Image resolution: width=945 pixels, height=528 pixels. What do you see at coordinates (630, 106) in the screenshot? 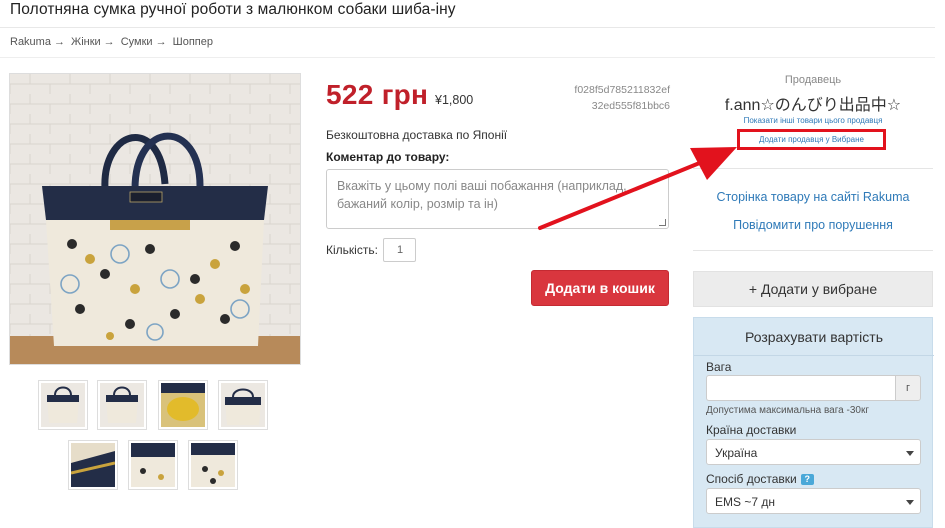
I see `product-code-line: 32ed555f81bbc6` at bounding box center [630, 106].